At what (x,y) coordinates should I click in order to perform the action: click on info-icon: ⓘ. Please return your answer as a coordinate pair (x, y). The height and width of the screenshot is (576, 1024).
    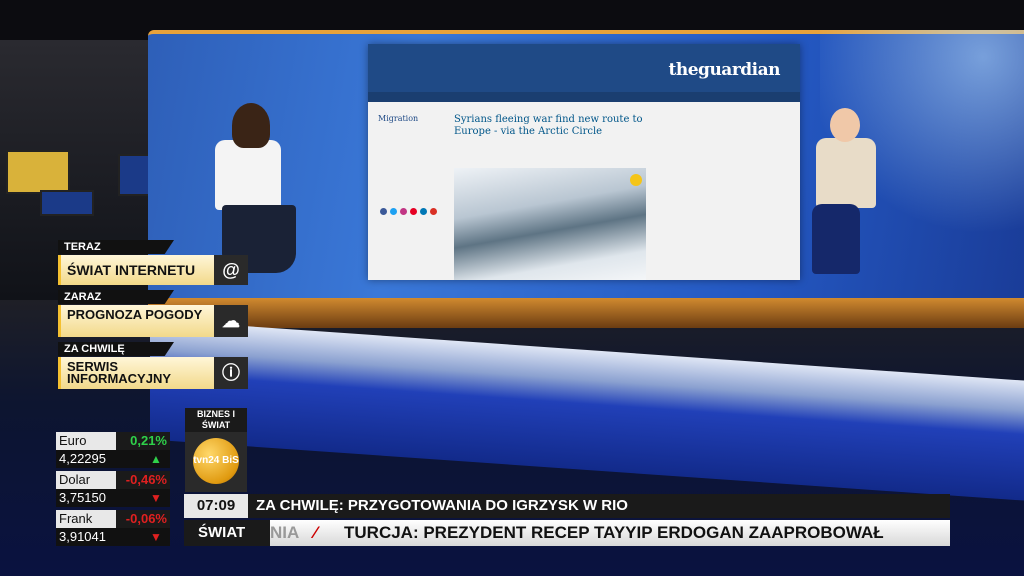
    Looking at the image, I should click on (231, 373).